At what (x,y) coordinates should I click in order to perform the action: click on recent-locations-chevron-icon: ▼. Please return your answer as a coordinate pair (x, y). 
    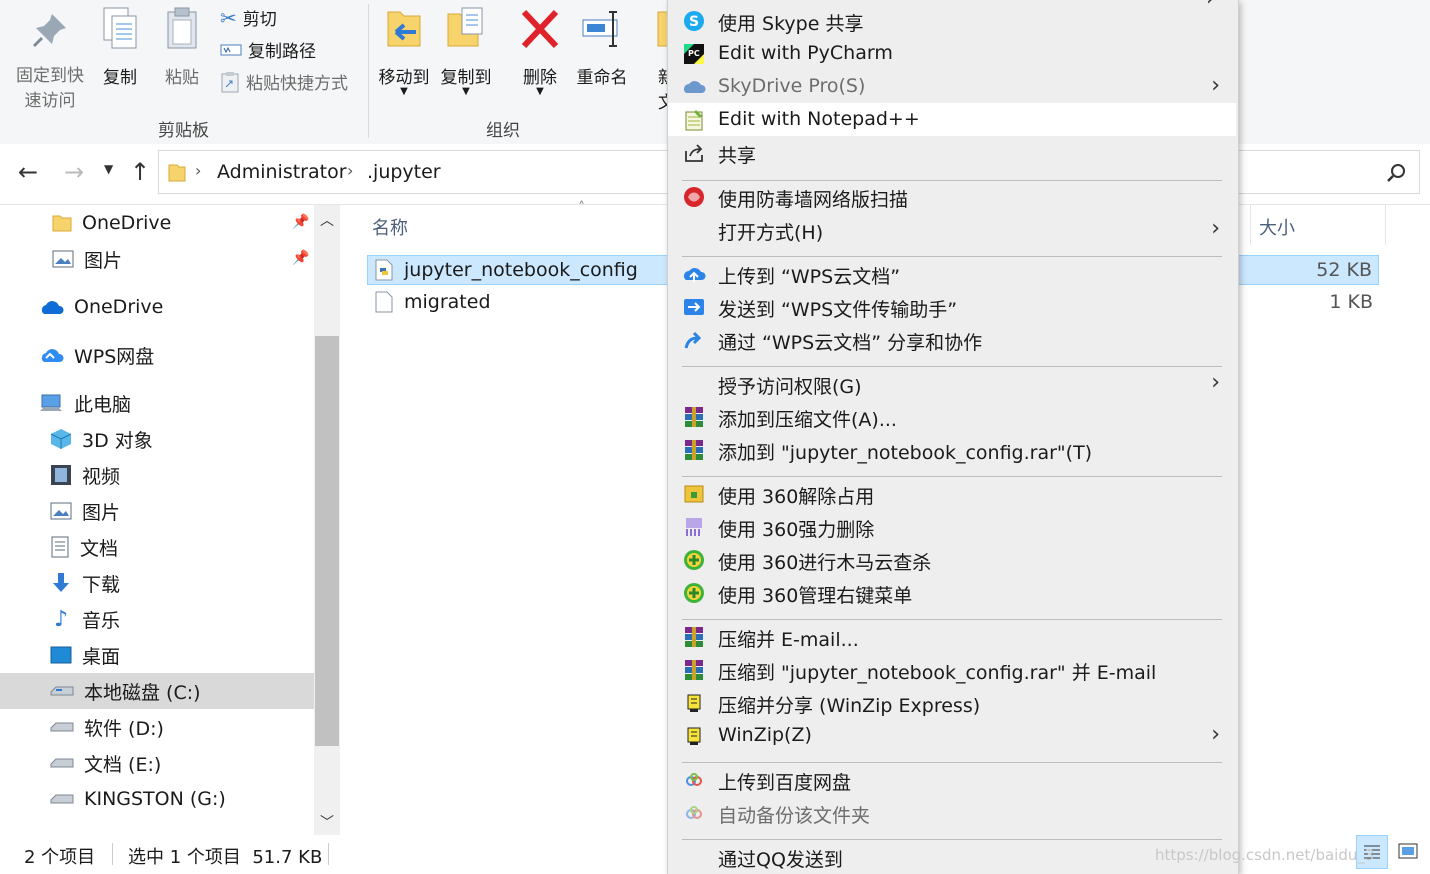
    Looking at the image, I should click on (108, 169).